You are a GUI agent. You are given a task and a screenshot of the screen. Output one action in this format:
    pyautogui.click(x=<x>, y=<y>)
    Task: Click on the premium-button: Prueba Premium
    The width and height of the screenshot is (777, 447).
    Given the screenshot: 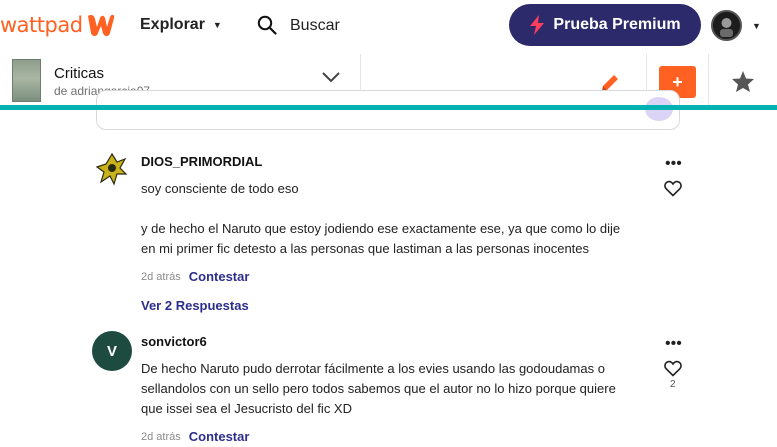 What is the action you would take?
    pyautogui.click(x=605, y=25)
    